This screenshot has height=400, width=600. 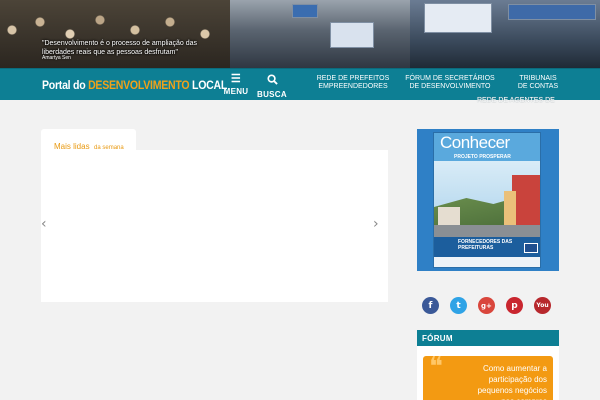 What do you see at coordinates (450, 78) in the screenshot?
I see `nav-link-line: FÓRUM DE SECRETÁRIOS` at bounding box center [450, 78].